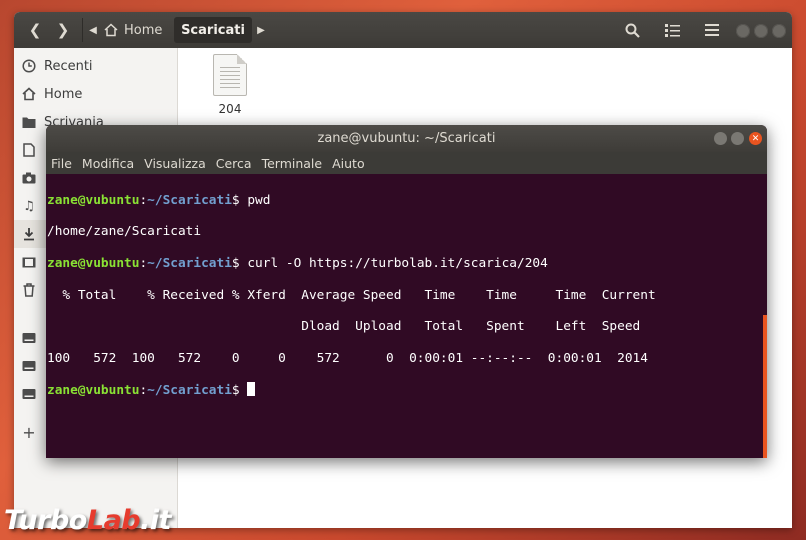 The height and width of the screenshot is (540, 806). I want to click on back-button: ❮, so click(35, 30).